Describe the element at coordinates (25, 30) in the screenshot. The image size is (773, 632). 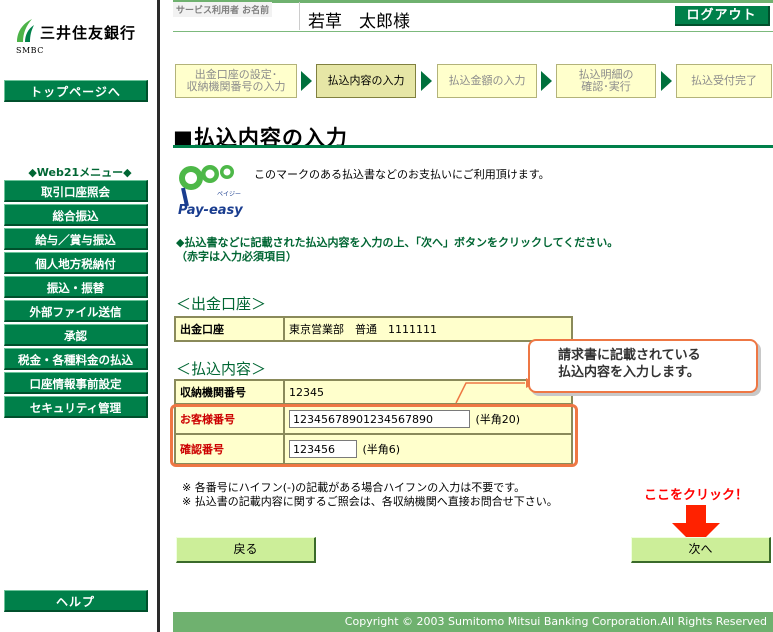
I see `smbc-logo-icon` at that location.